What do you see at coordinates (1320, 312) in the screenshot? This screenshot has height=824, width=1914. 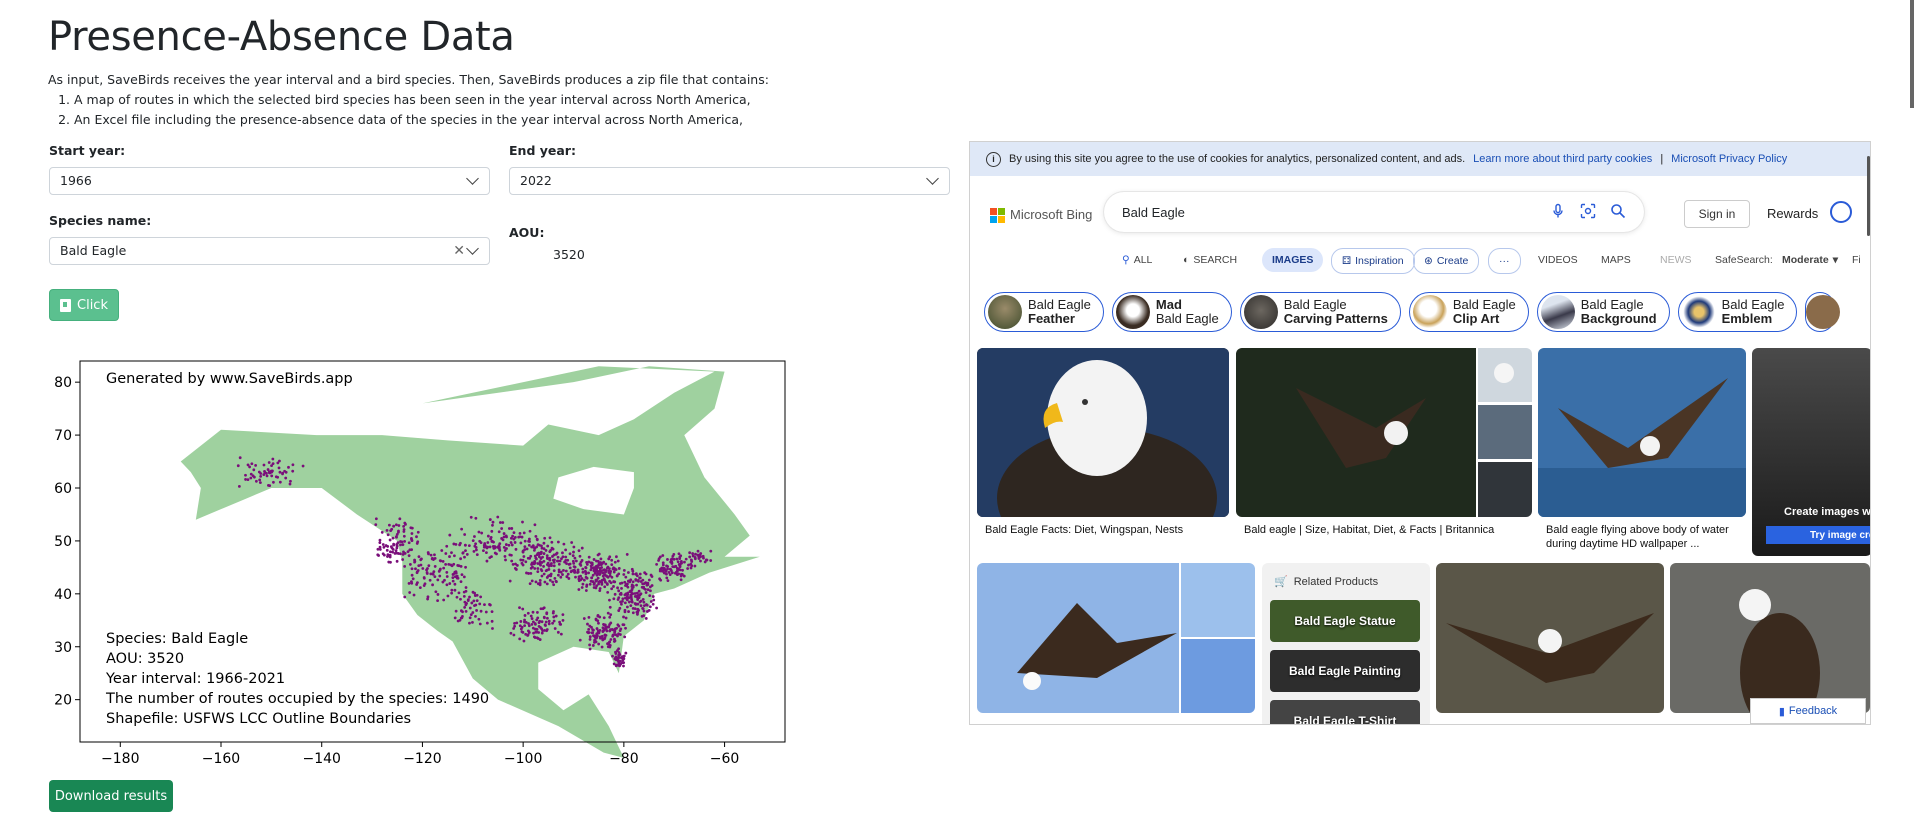 I see `chip-carving: Bald Eagle Carving Patterns` at bounding box center [1320, 312].